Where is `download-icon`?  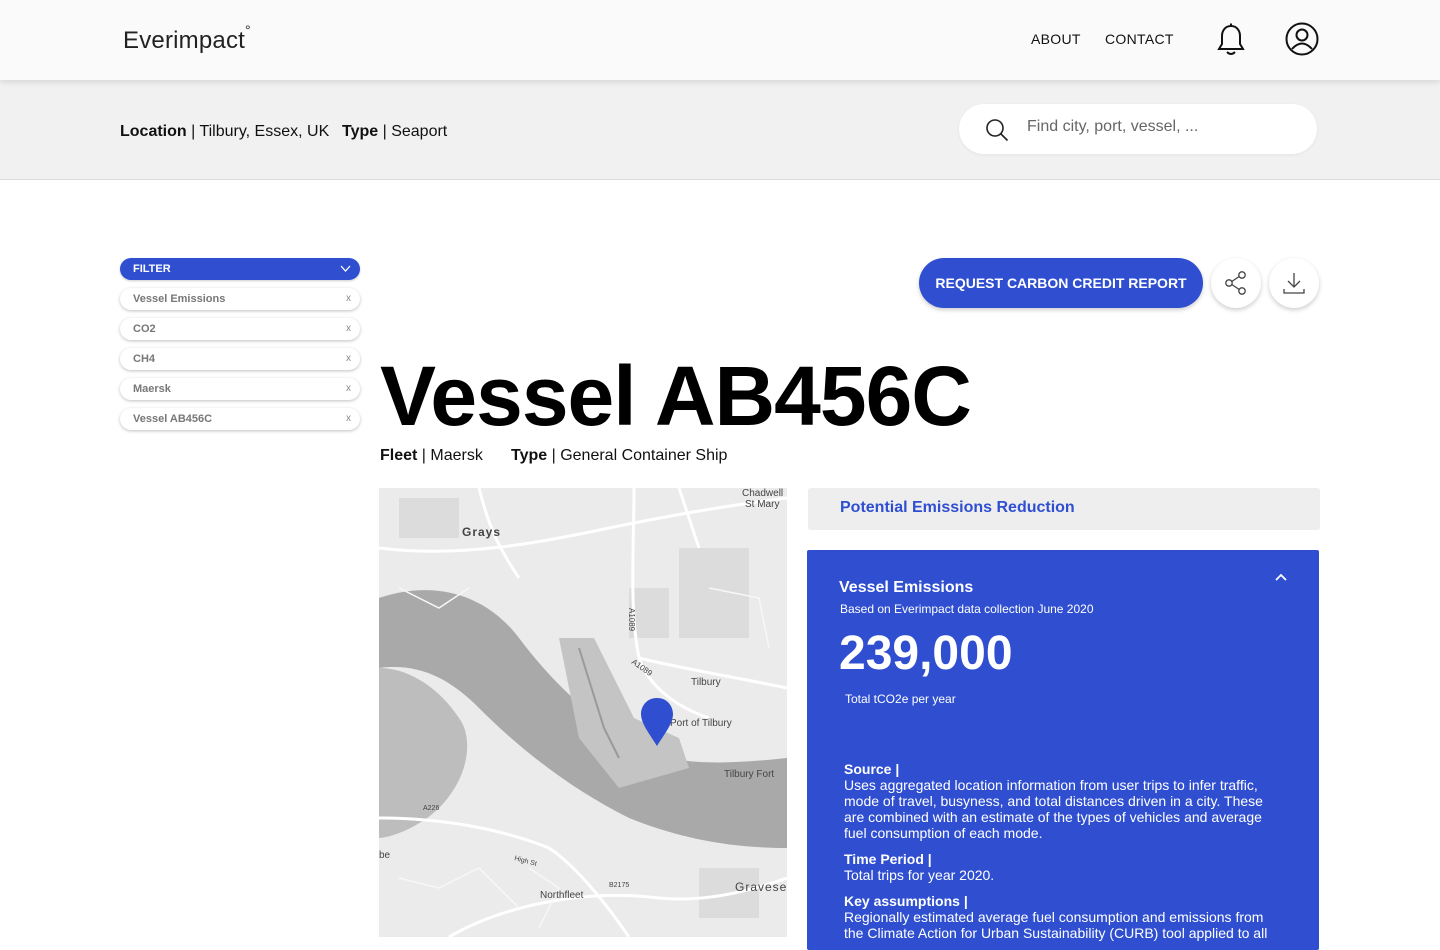 download-icon is located at coordinates (1294, 283).